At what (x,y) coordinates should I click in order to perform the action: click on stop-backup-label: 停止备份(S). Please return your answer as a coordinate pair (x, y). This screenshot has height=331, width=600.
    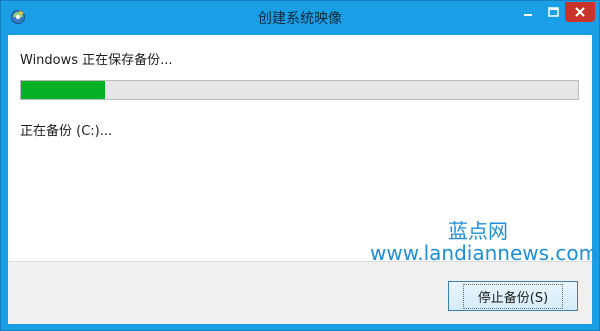
    Looking at the image, I should click on (513, 296).